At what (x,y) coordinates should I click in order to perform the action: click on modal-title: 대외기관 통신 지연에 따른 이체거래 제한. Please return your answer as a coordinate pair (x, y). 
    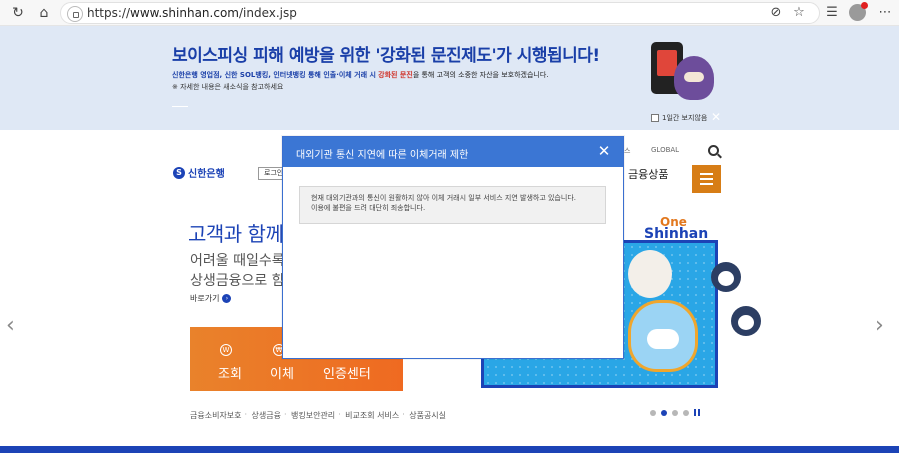
    Looking at the image, I should click on (382, 155).